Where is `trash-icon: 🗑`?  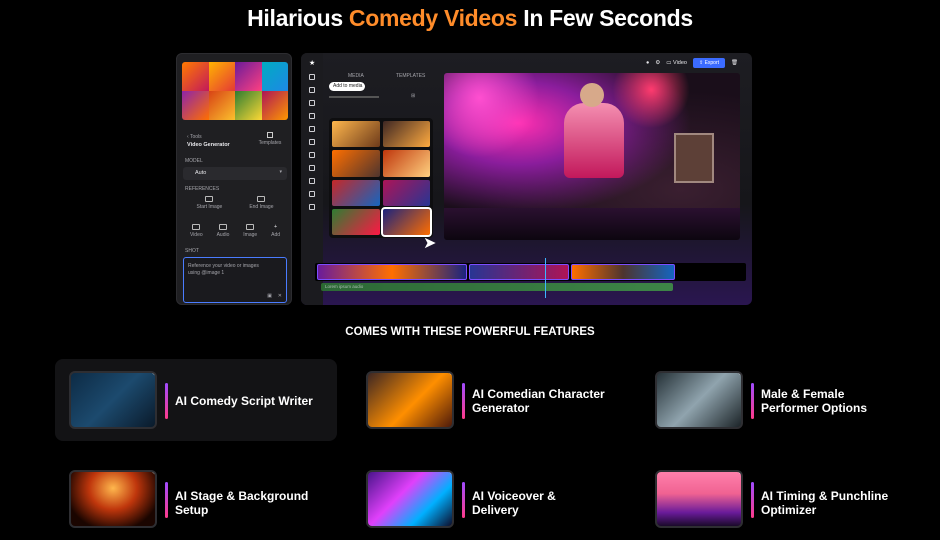 trash-icon: 🗑 is located at coordinates (734, 63).